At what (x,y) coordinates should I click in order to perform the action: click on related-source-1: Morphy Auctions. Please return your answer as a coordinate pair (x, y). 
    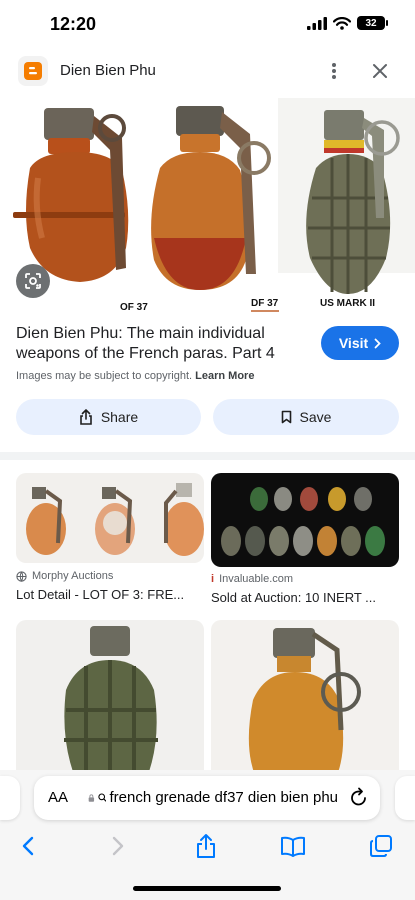
    Looking at the image, I should click on (64, 576).